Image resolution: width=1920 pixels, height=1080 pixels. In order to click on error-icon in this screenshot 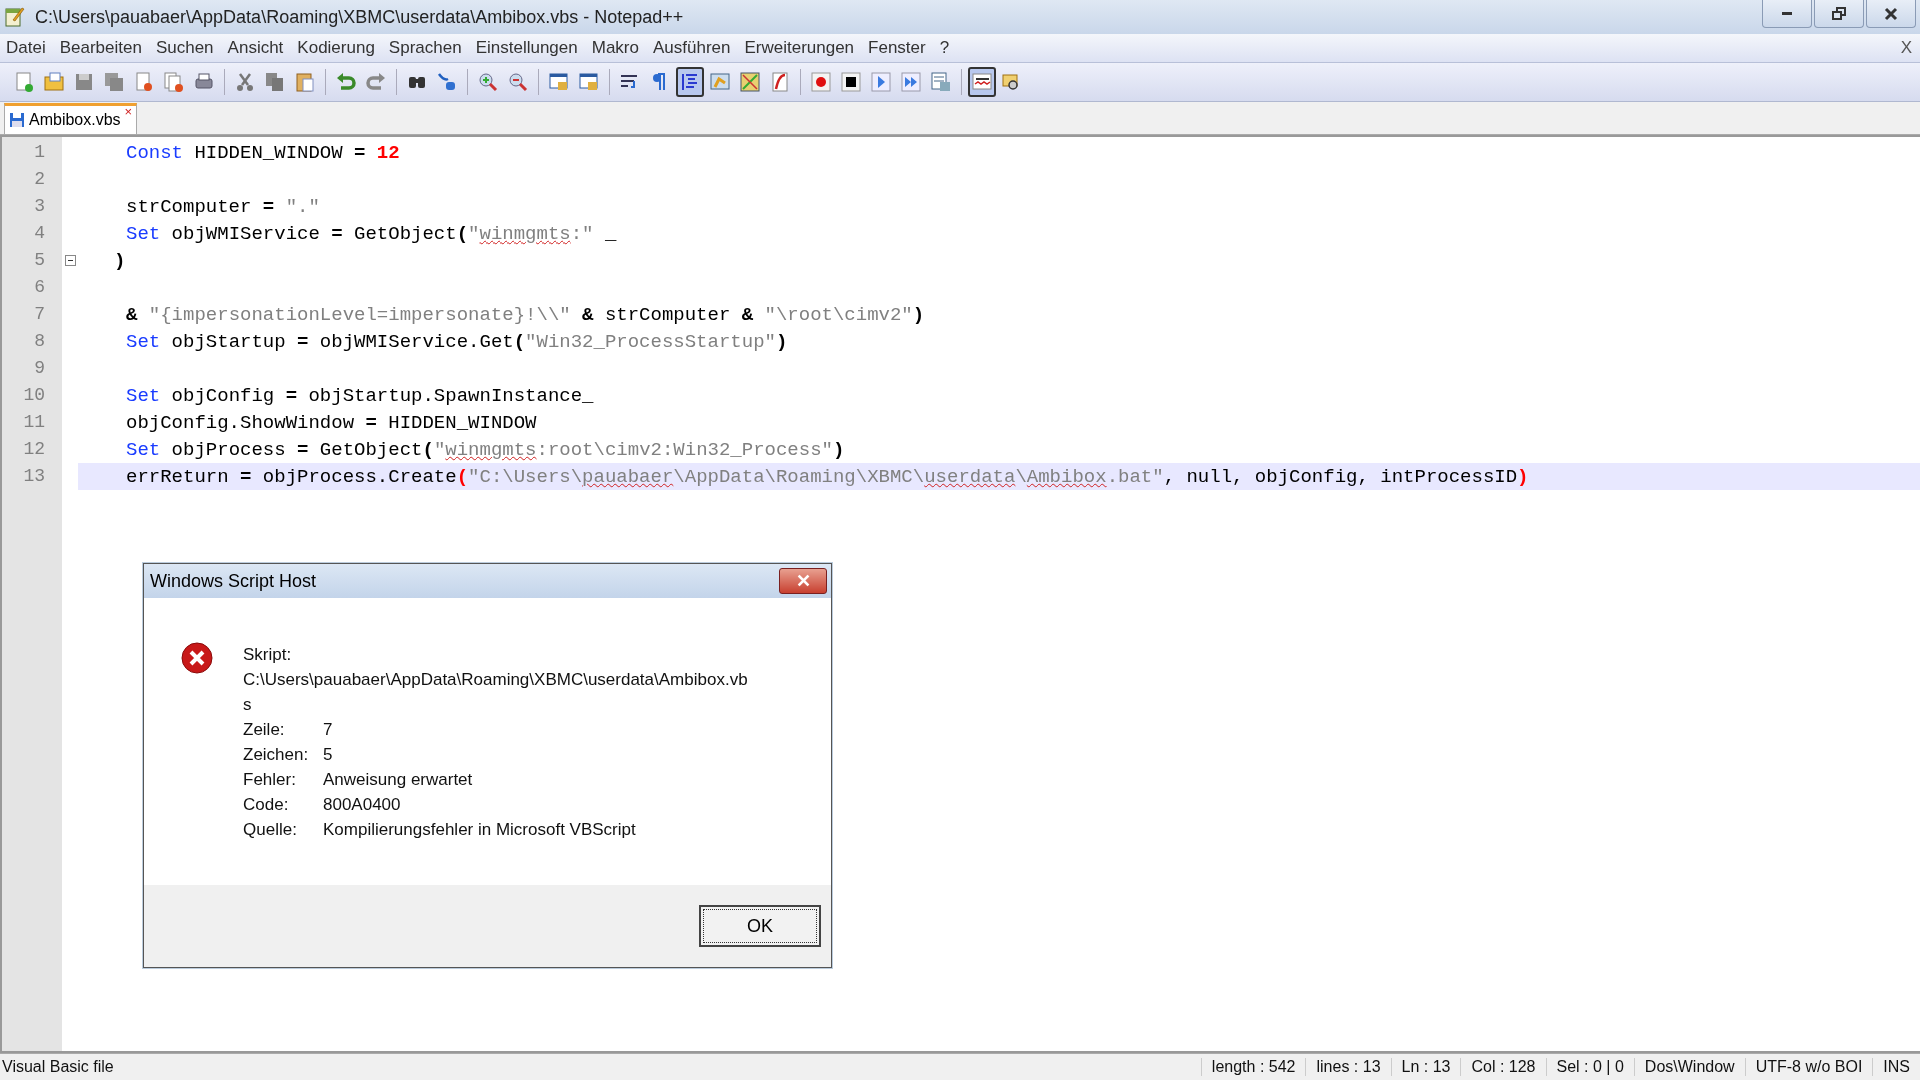, I will do `click(197, 658)`.